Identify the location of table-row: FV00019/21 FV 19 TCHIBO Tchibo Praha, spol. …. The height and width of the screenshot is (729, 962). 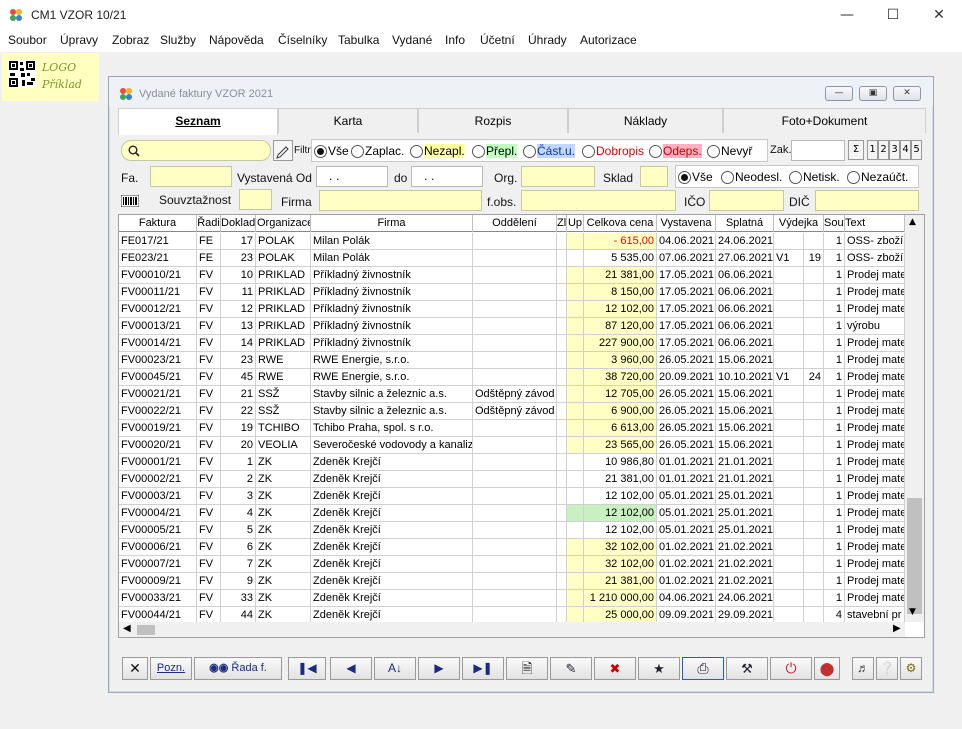
(512, 428).